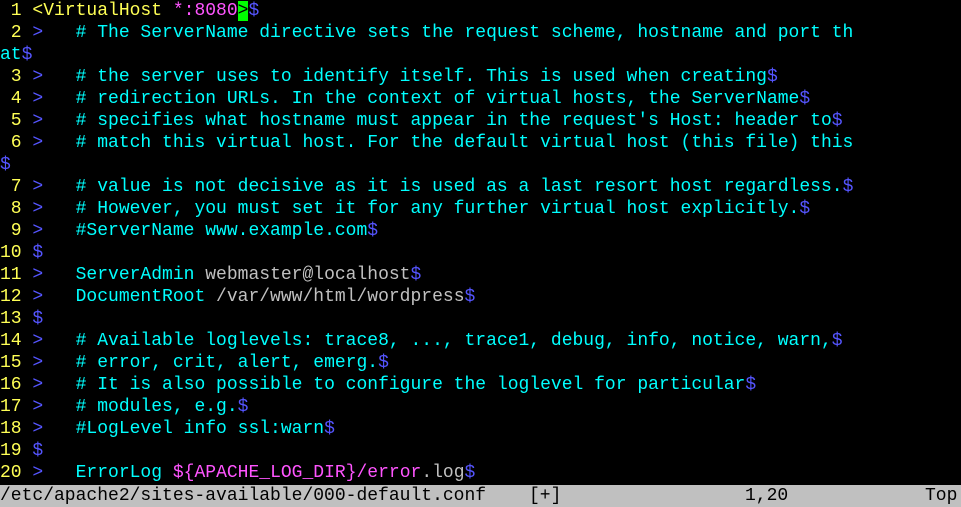 This screenshot has height=507, width=961. What do you see at coordinates (302, 275) in the screenshot?
I see `directive-value: webmaster@localhost` at bounding box center [302, 275].